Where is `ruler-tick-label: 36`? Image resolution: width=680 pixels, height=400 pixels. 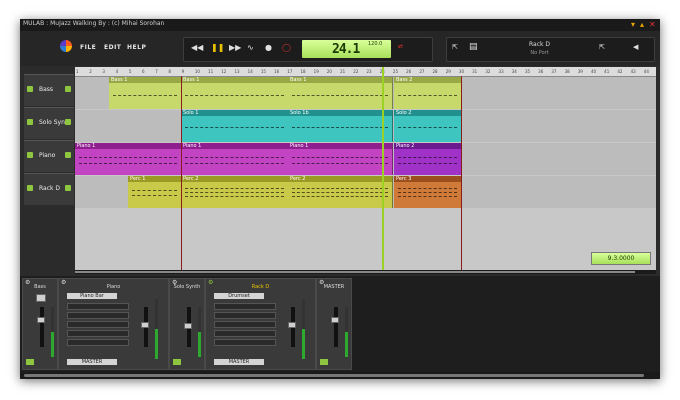
ruler-tick-label: 36 is located at coordinates (541, 71).